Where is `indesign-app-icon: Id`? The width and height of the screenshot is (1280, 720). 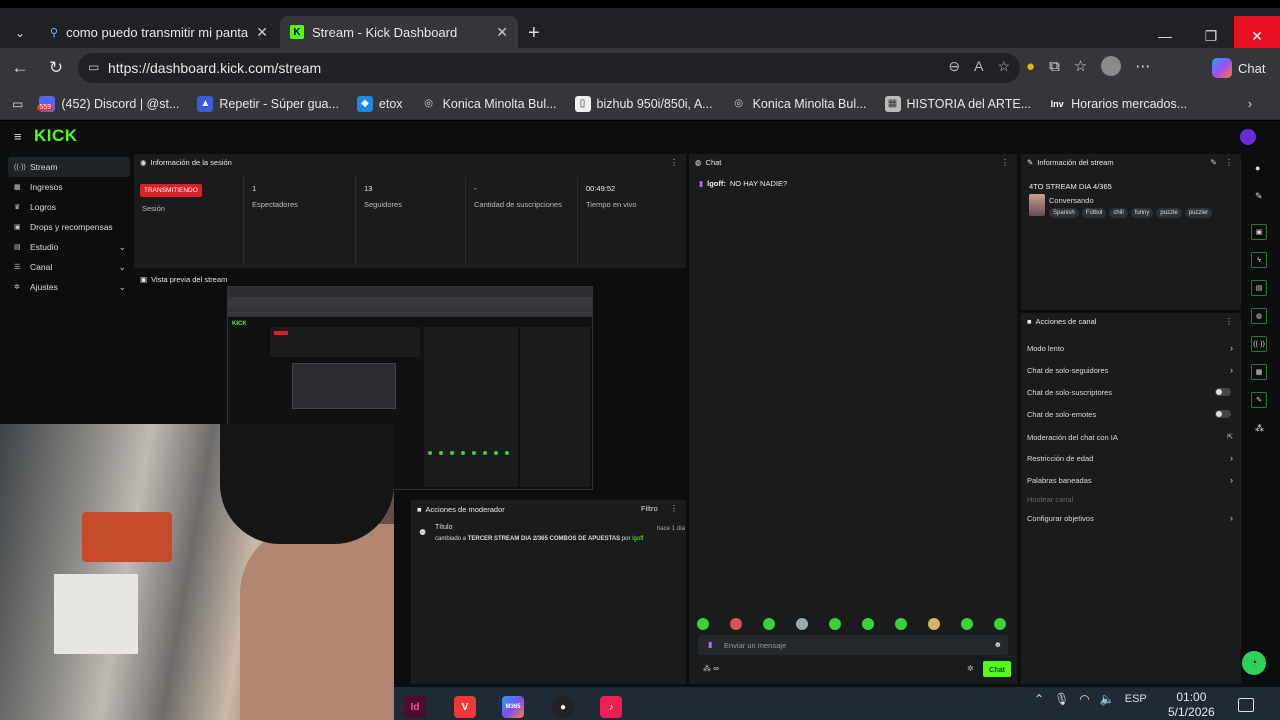
indesign-app-icon: Id is located at coordinates (415, 707).